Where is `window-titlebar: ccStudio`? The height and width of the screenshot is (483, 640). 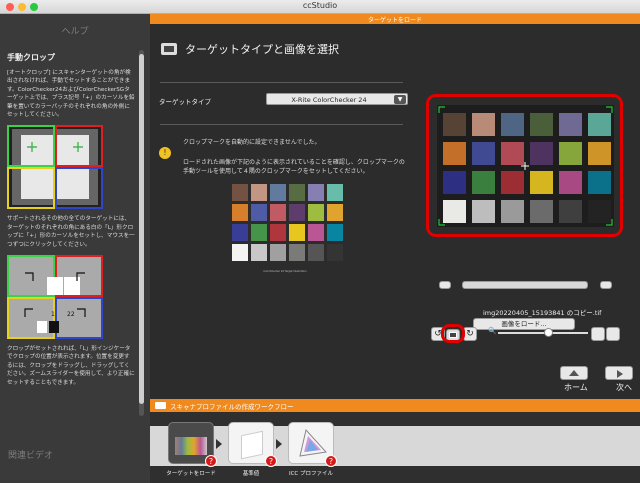
window-titlebar: ccStudio is located at coordinates (320, 7).